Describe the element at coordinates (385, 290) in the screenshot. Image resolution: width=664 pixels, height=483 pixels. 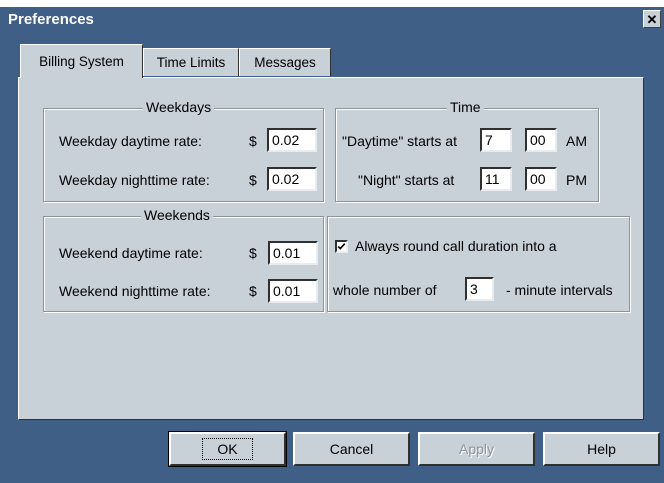
I see `whole-number-label: whole number of` at that location.